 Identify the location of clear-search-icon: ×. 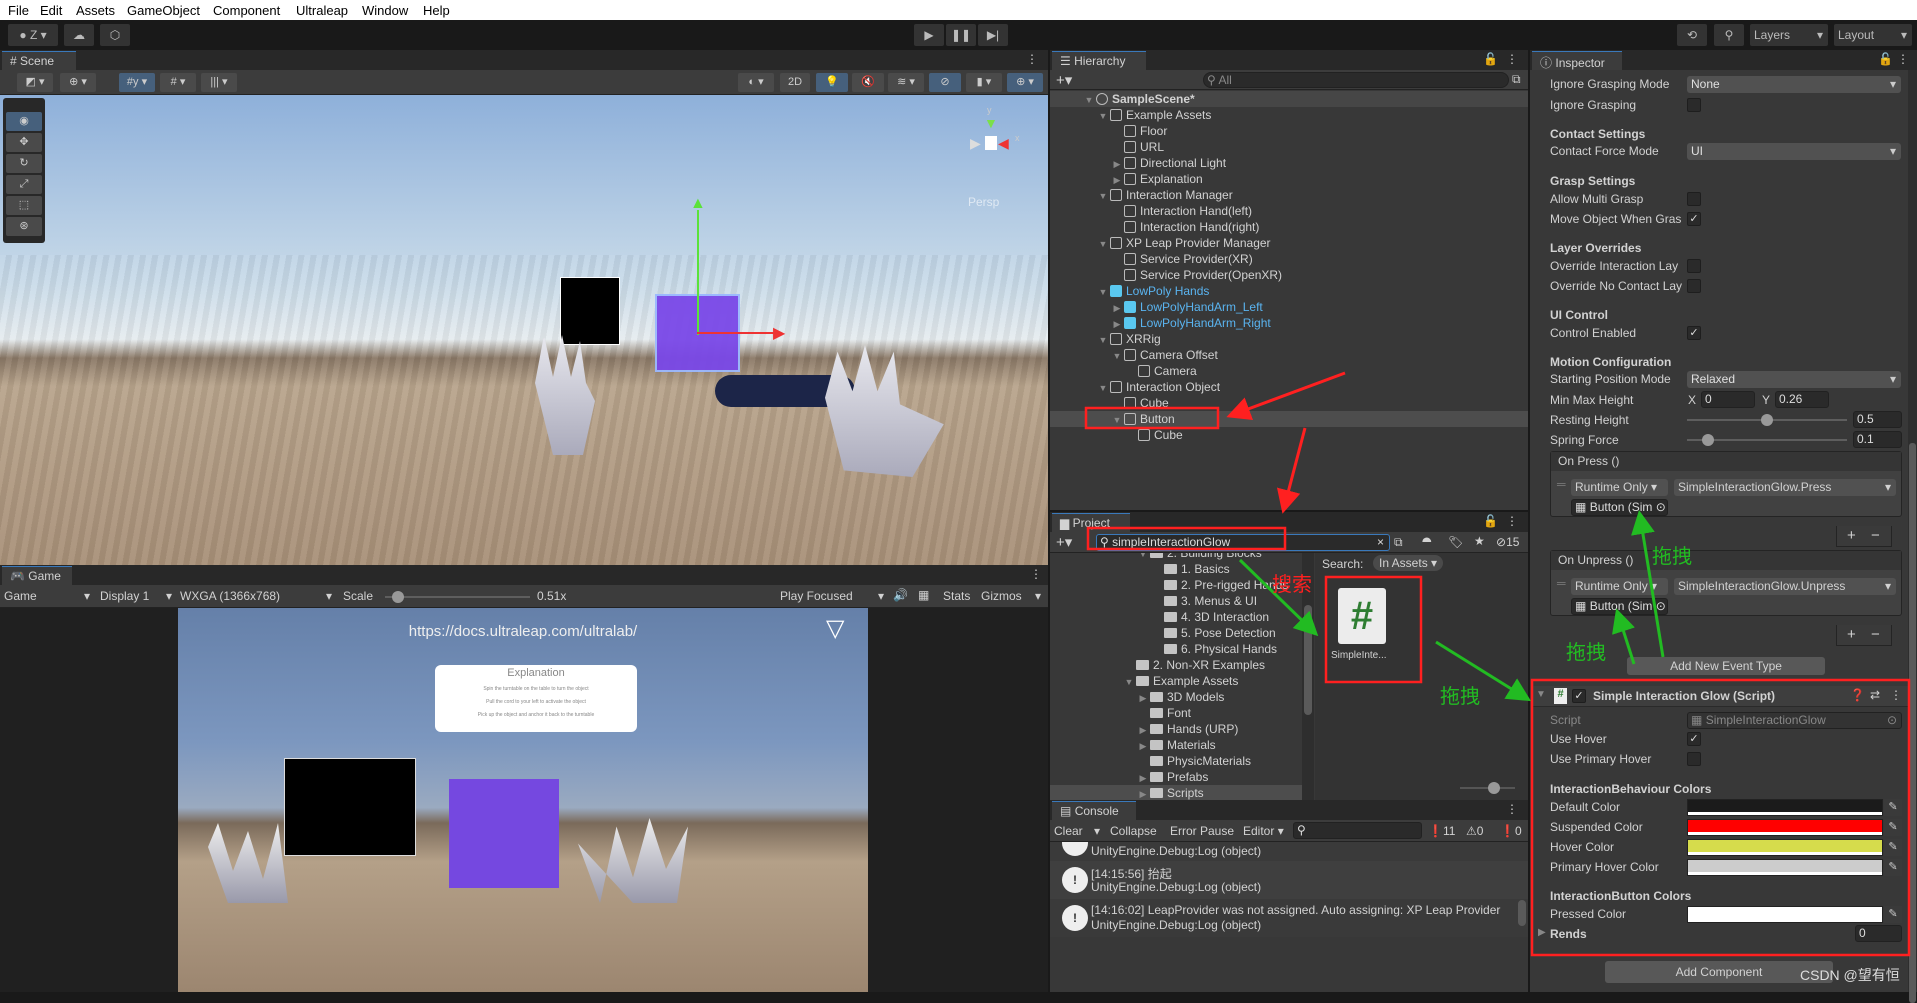
(1380, 542).